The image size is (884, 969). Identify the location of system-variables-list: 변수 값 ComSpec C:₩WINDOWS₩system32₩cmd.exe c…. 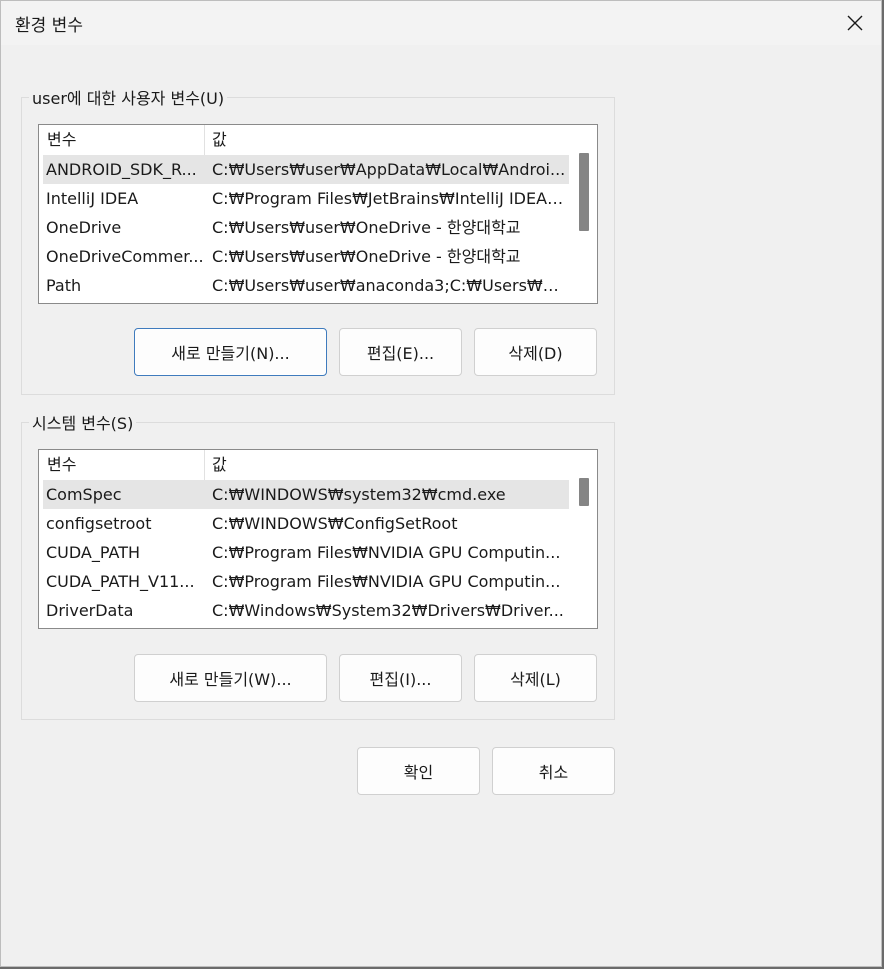
(318, 539).